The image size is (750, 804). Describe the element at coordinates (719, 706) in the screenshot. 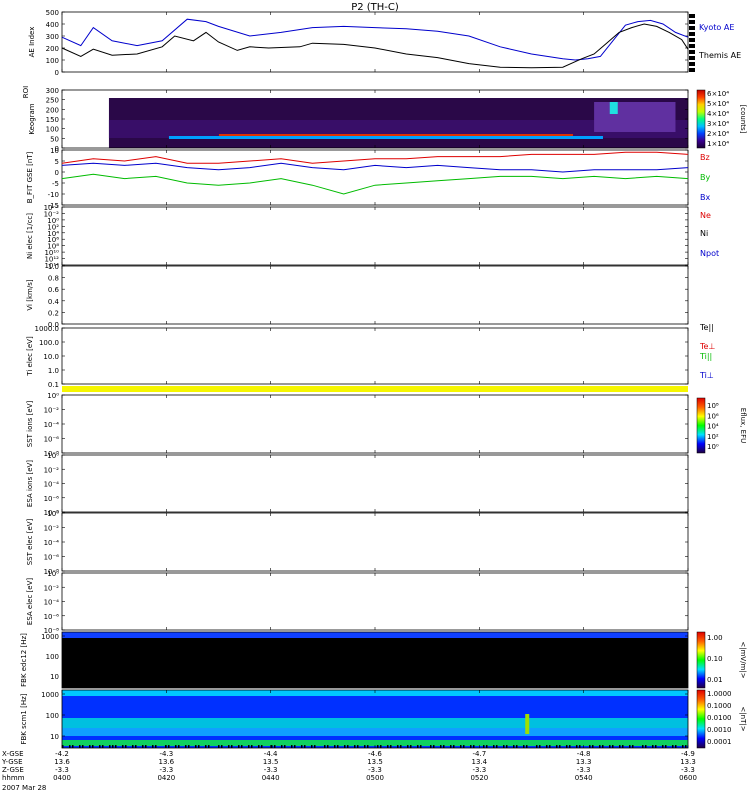

I see `fbk-scm-cbar-tick: 0.1000` at that location.